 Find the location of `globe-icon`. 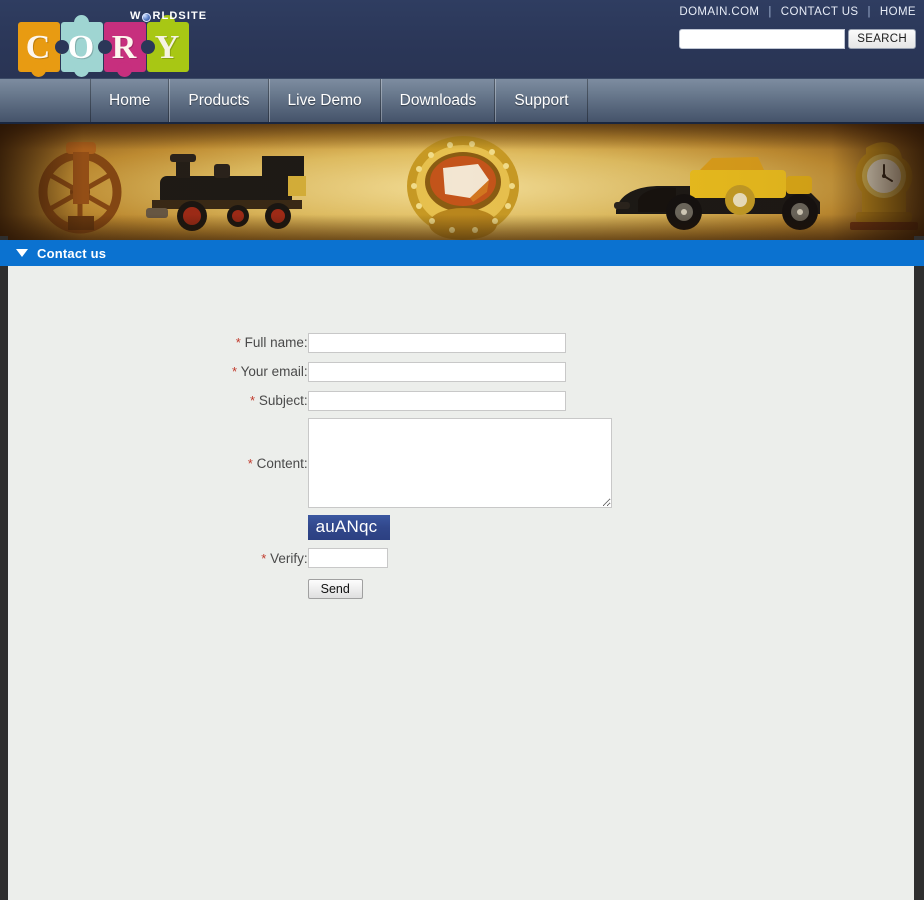

globe-icon is located at coordinates (147, 17).